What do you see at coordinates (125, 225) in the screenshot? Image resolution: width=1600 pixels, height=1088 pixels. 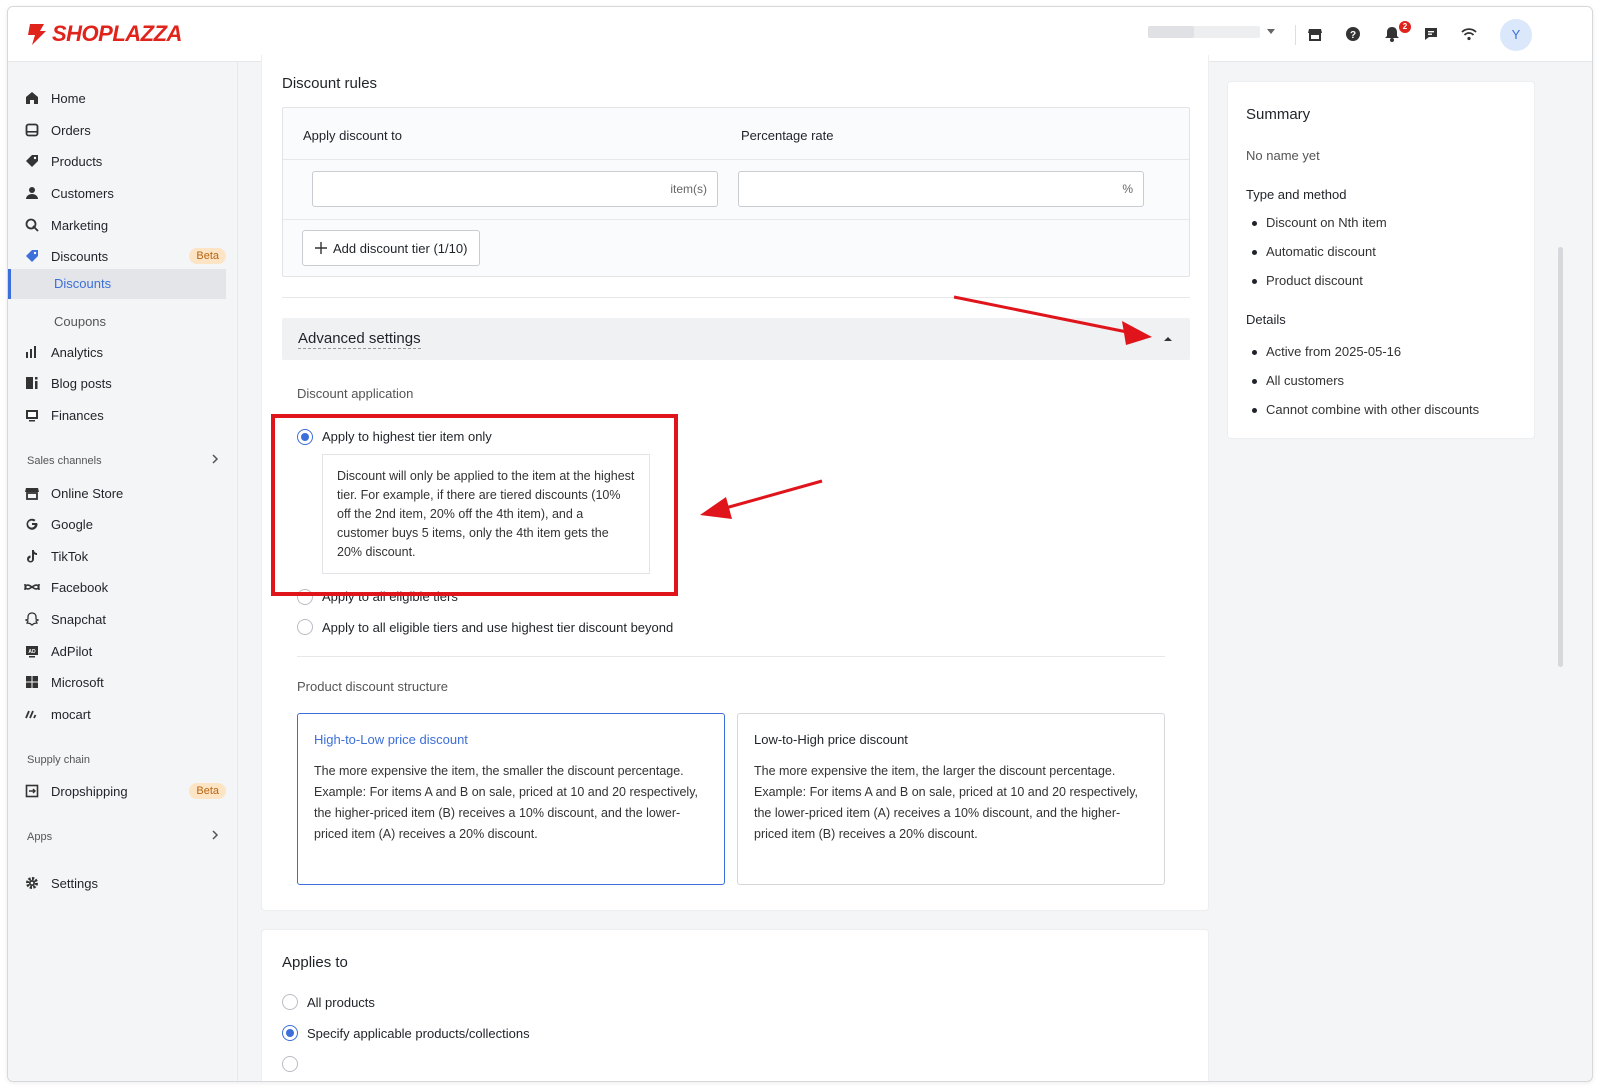 I see `sidebar-item-marketing: Marketing` at bounding box center [125, 225].